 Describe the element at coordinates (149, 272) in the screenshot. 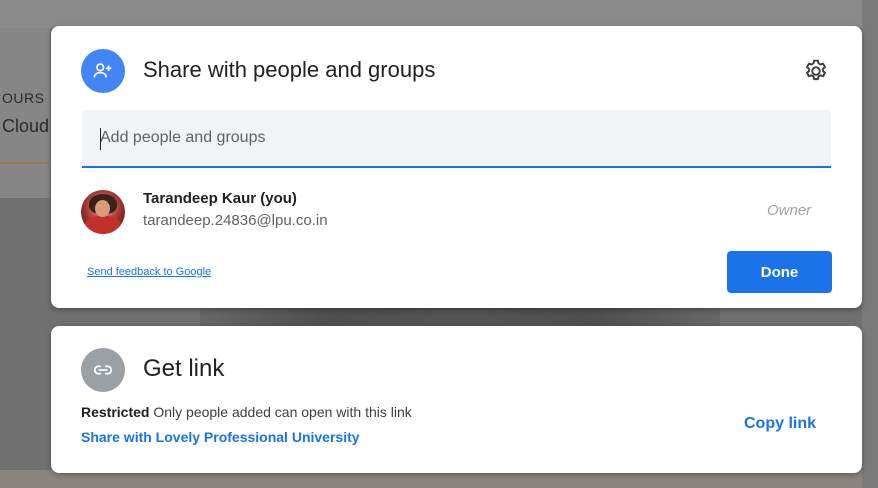

I see `send-feedback-link: Send feedback to Google` at that location.